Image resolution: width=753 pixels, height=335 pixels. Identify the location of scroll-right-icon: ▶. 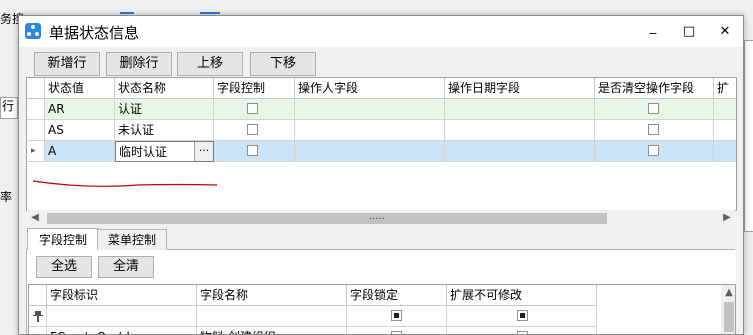
(727, 218).